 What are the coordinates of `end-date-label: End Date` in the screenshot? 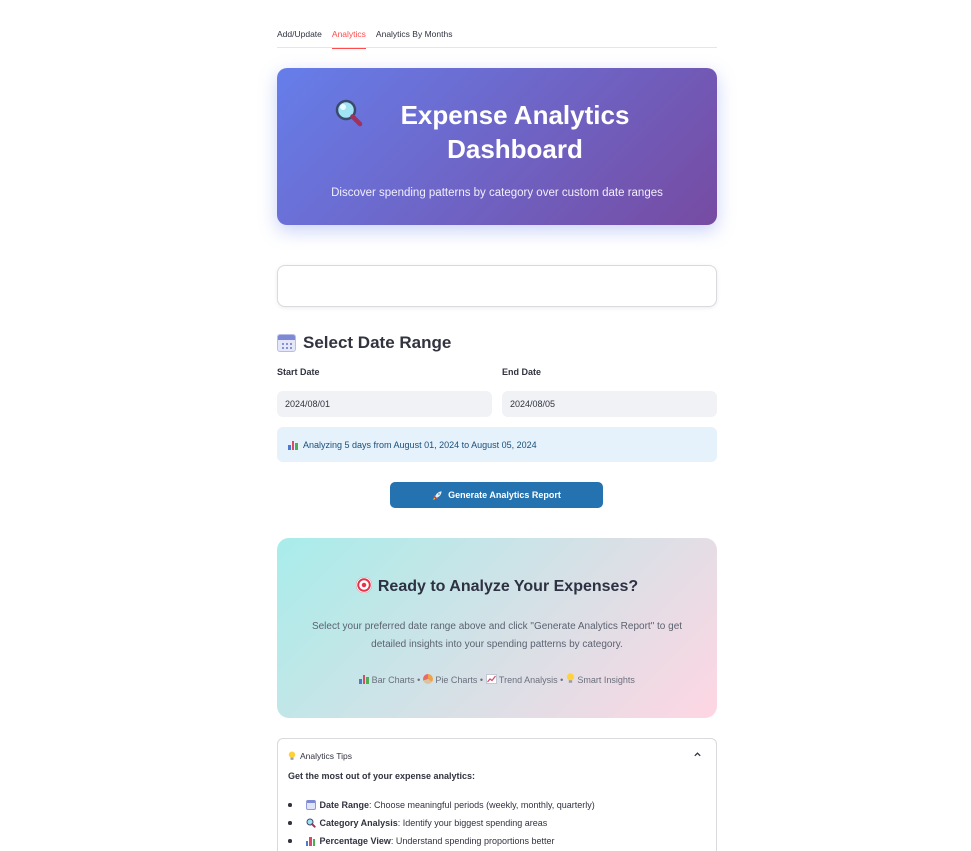 It's located at (522, 372).